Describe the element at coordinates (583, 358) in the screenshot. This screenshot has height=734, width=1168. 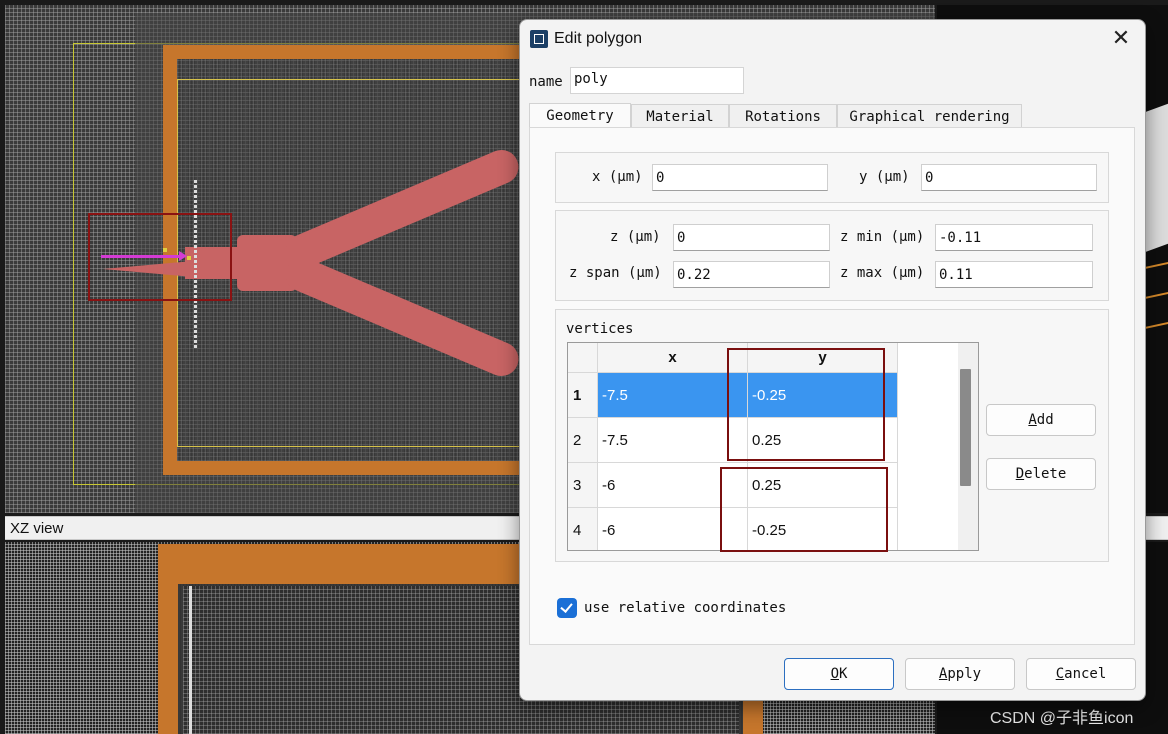
I see `table-corner` at that location.